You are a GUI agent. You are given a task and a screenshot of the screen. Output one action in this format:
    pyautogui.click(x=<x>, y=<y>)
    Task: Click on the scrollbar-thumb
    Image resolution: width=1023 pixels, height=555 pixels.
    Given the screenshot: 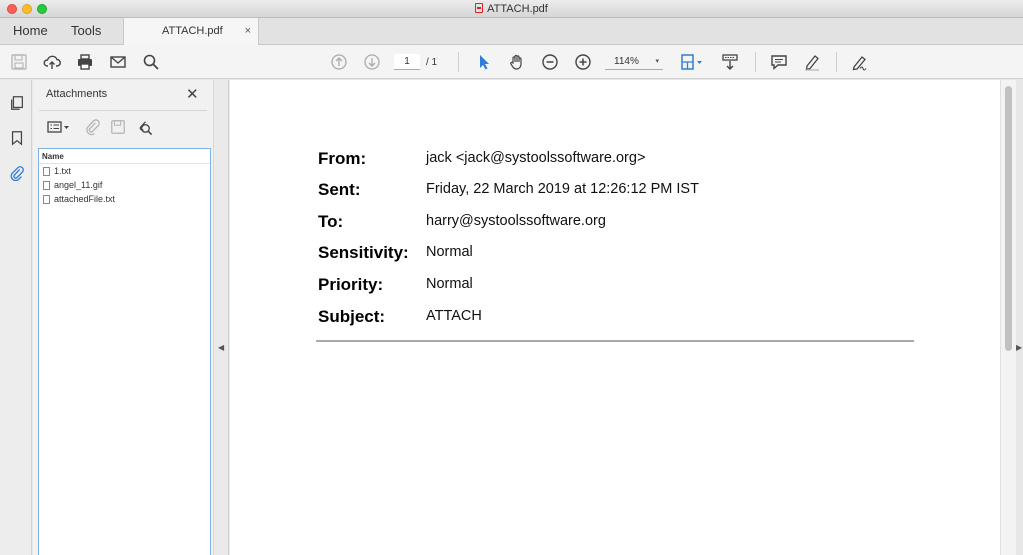 What is the action you would take?
    pyautogui.click(x=1008, y=218)
    